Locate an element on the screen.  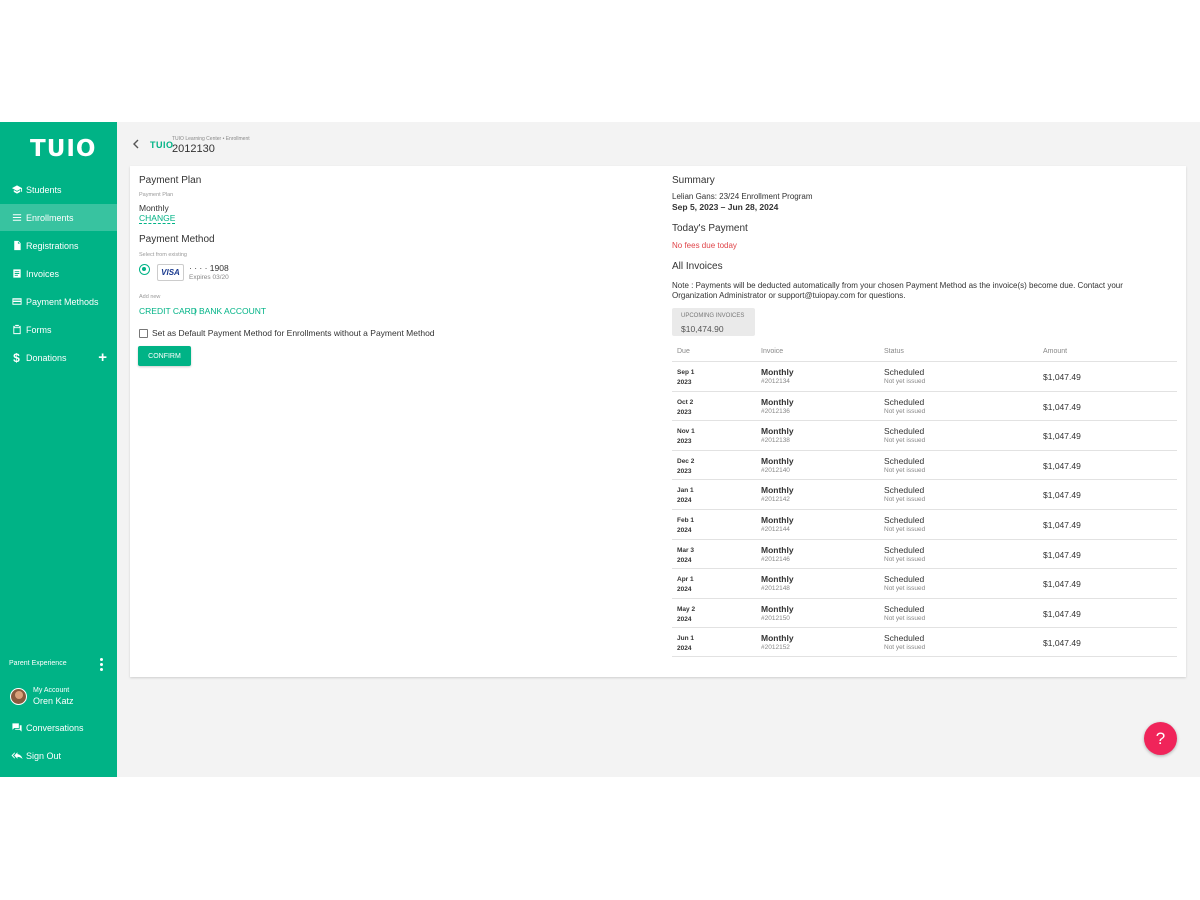
sidebar-item-label: Conversations is located at coordinates (55, 727).